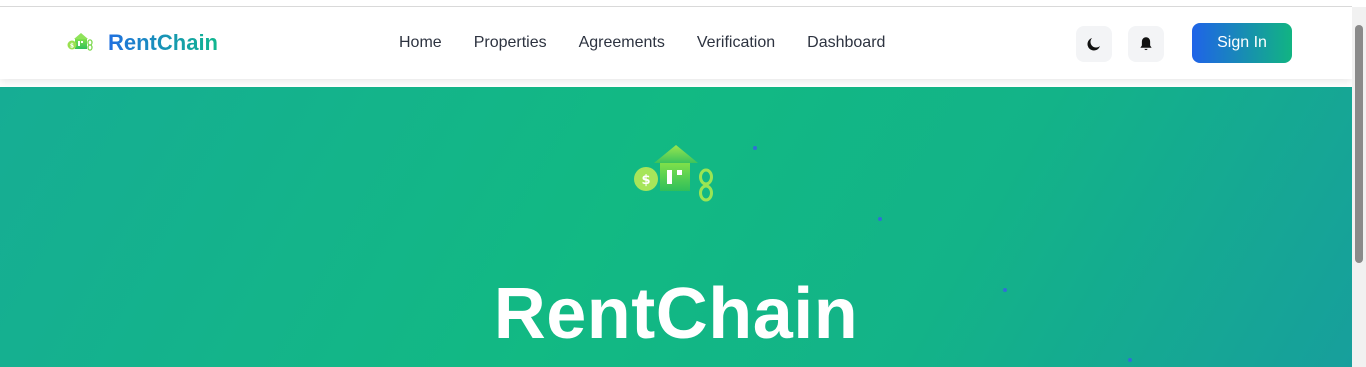  I want to click on nav-link-verification: Verification, so click(736, 43).